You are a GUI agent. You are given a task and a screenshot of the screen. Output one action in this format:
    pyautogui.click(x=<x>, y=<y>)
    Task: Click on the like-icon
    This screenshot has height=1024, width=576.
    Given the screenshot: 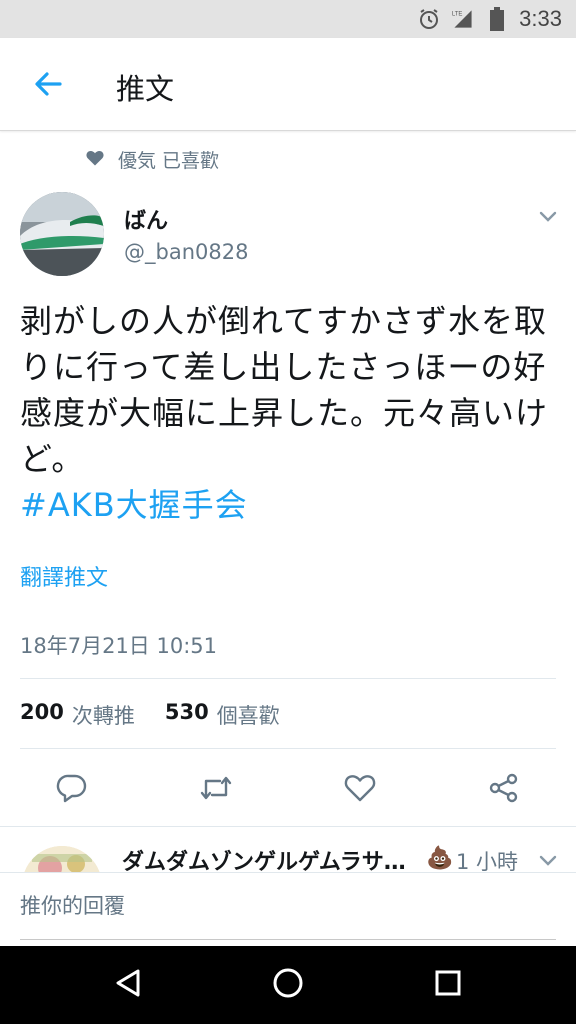 What is the action you would take?
    pyautogui.click(x=360, y=790)
    